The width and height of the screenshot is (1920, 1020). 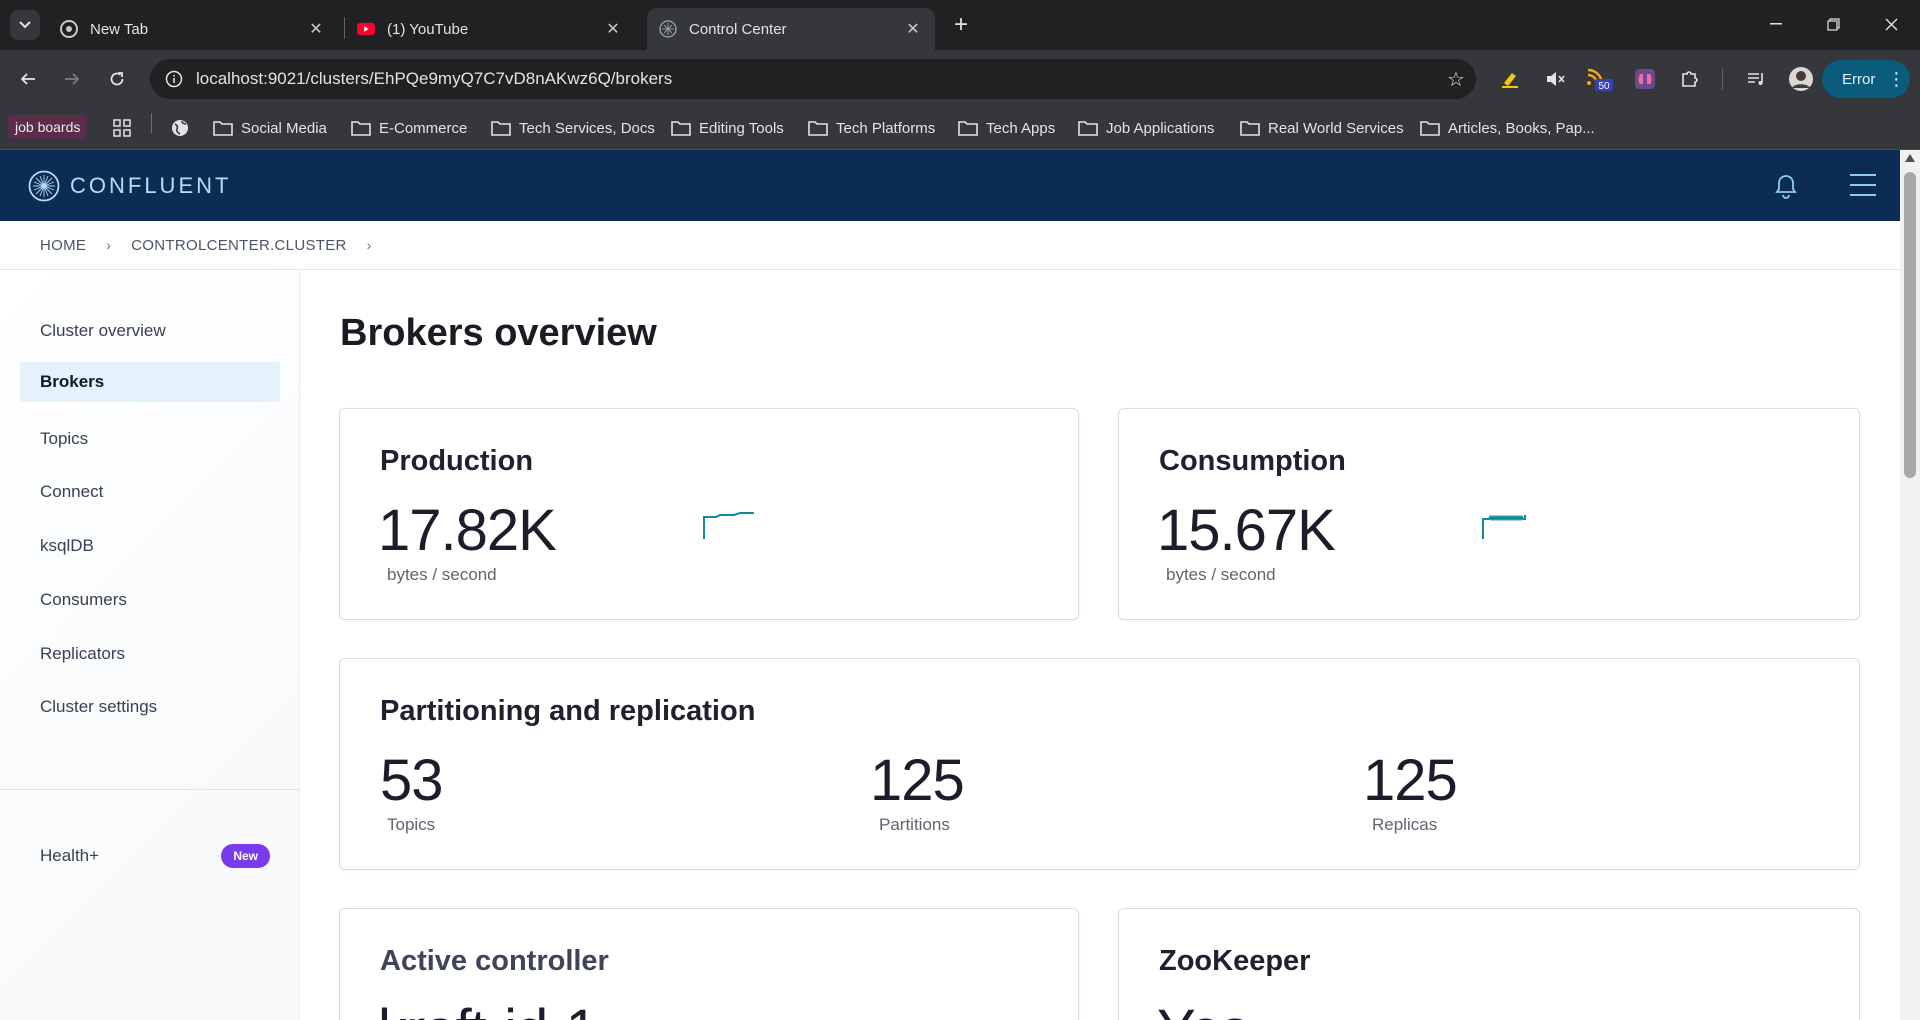 I want to click on site-info-icon, so click(x=174, y=79).